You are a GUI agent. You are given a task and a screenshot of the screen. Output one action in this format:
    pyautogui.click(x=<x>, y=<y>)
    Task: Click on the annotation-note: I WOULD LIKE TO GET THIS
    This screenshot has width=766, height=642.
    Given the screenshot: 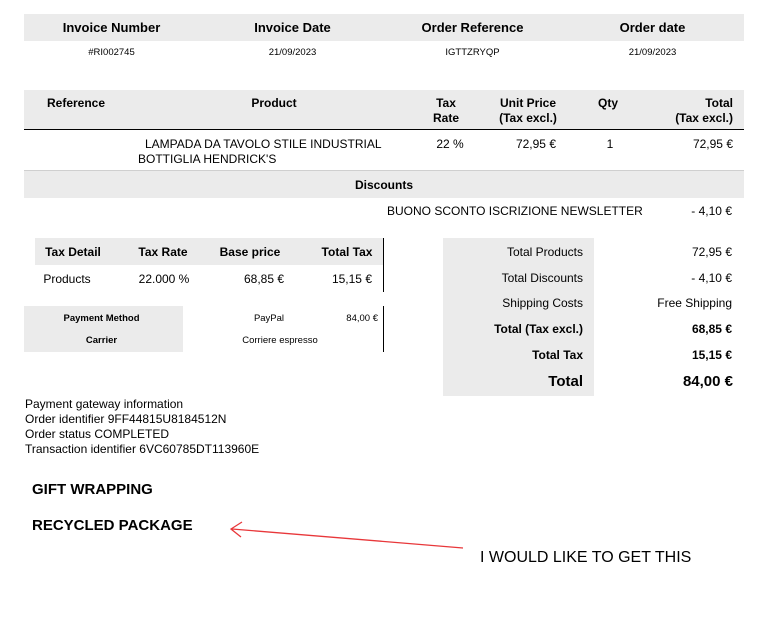 What is the action you would take?
    pyautogui.click(x=586, y=557)
    